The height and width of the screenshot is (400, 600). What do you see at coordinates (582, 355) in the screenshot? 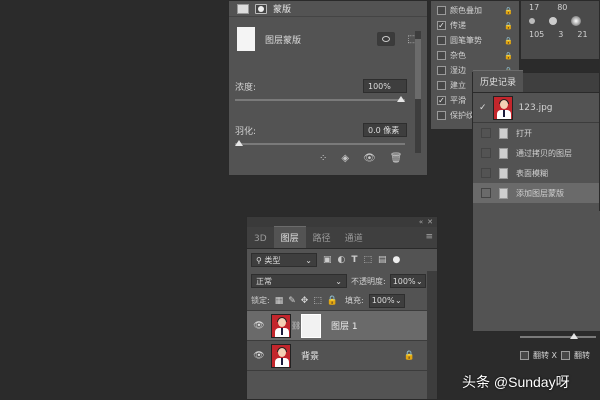
I see `flip-y-label: 翻转` at bounding box center [582, 355].